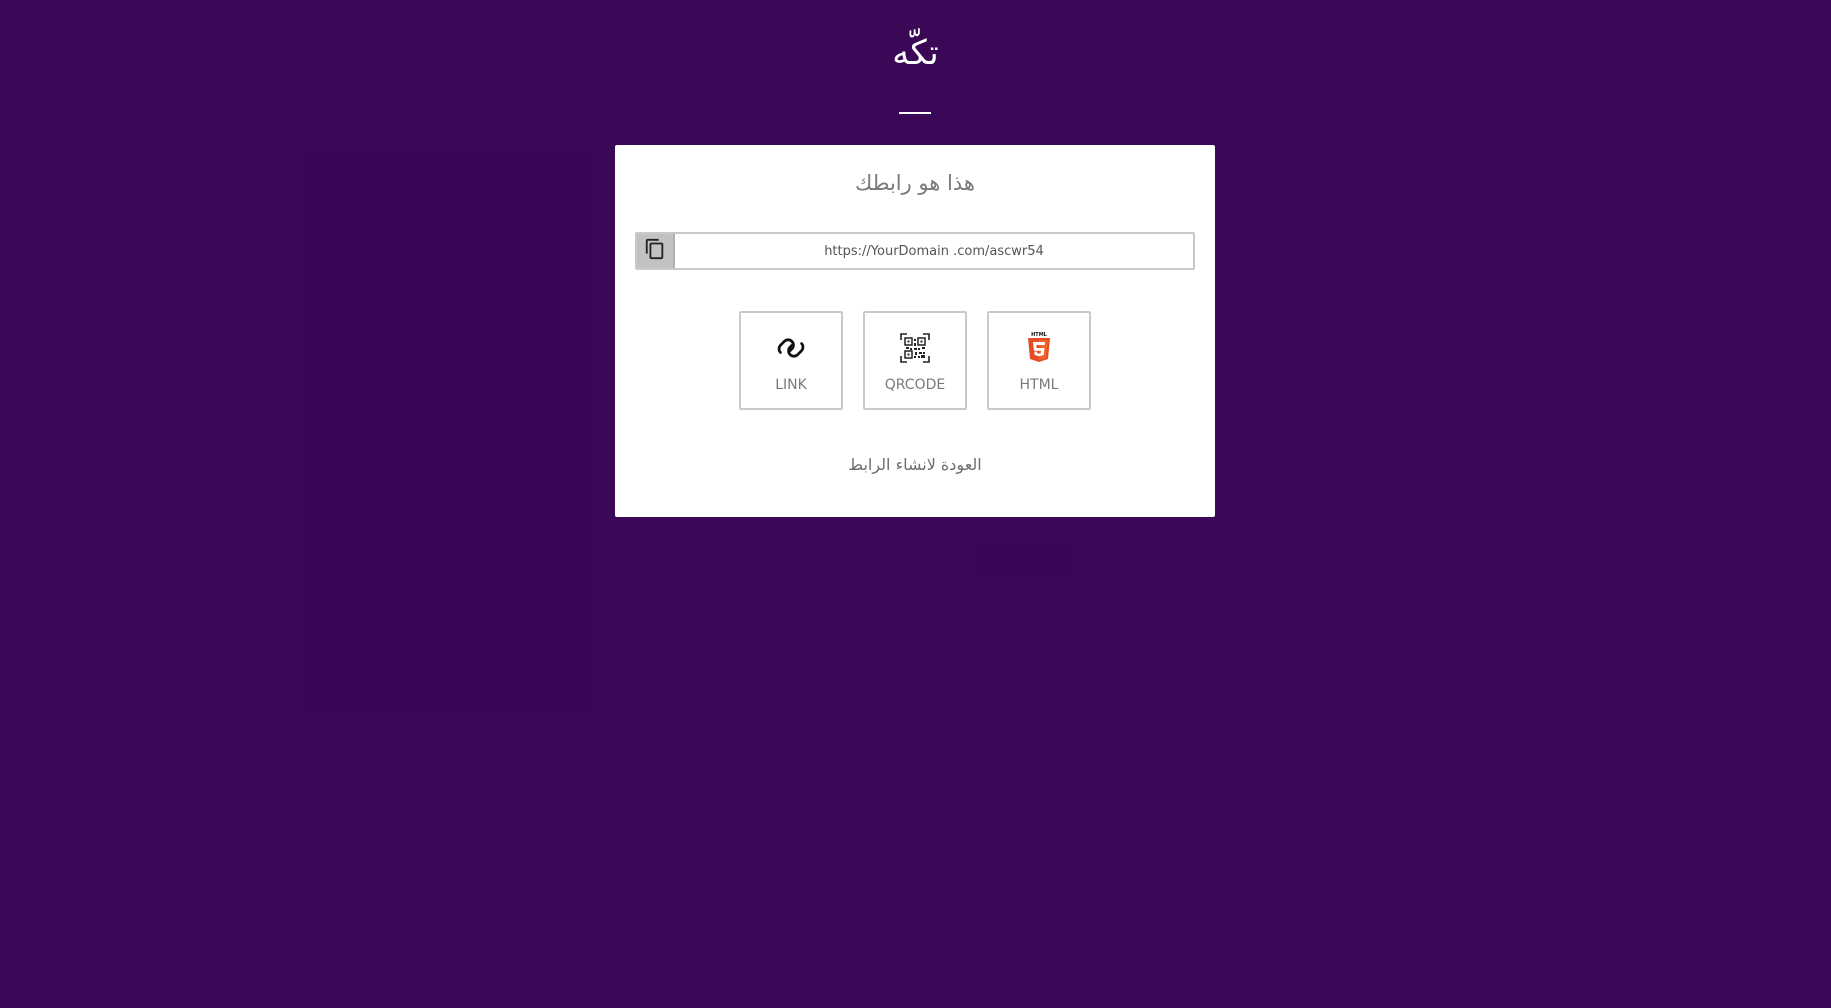  What do you see at coordinates (451, 431) in the screenshot?
I see `background-panel` at bounding box center [451, 431].